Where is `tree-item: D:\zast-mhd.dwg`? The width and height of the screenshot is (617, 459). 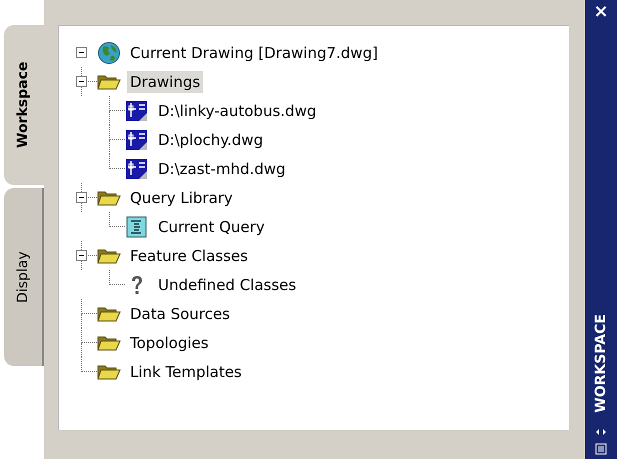 tree-item: D:\zast-mhd.dwg is located at coordinates (222, 169).